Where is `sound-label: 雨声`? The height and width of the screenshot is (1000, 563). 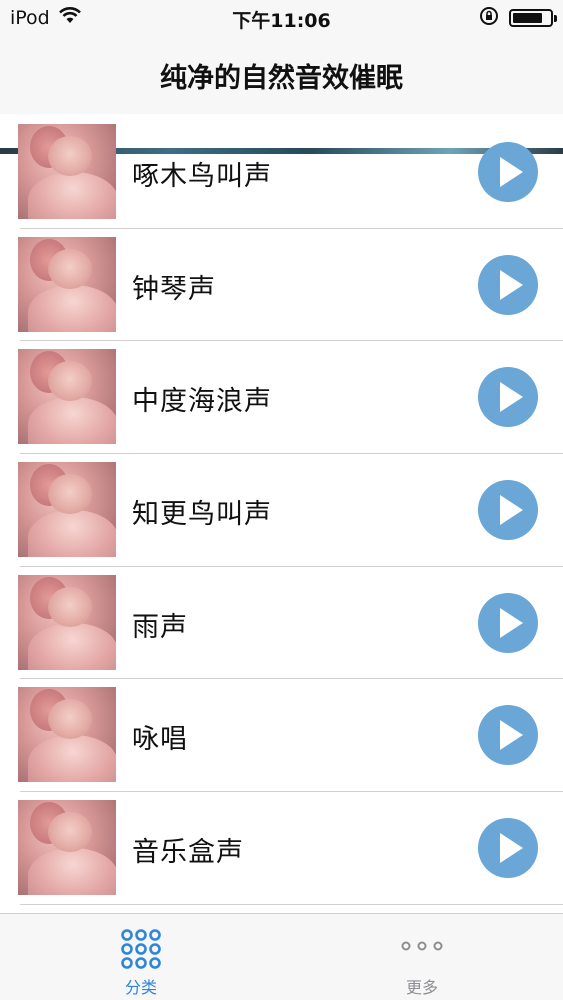
sound-label: 雨声 is located at coordinates (160, 627).